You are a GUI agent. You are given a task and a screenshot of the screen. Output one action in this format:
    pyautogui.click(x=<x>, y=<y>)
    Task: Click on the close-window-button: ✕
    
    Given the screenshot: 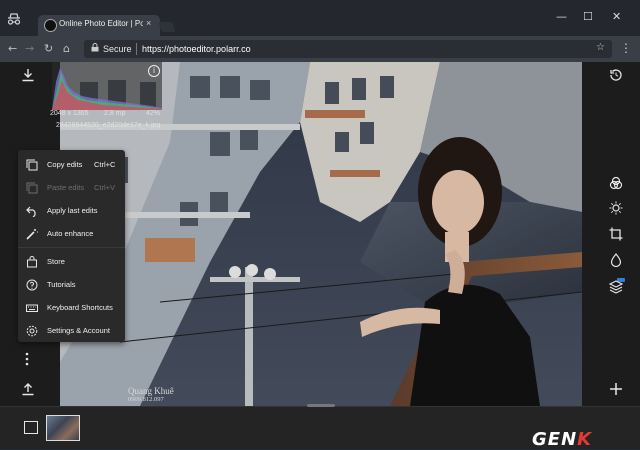 What is the action you would take?
    pyautogui.click(x=616, y=16)
    